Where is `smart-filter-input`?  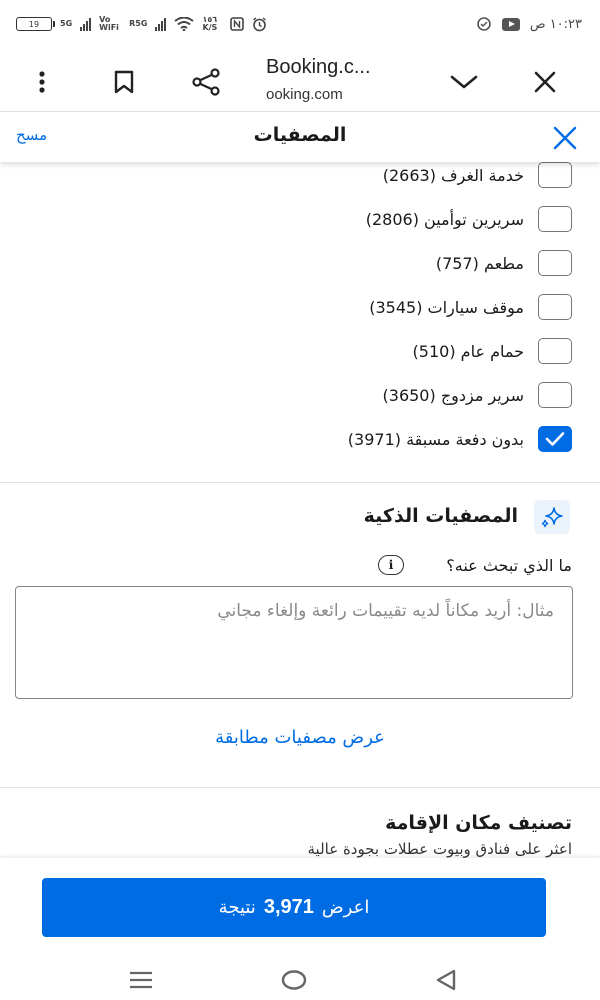 smart-filter-input is located at coordinates (294, 642).